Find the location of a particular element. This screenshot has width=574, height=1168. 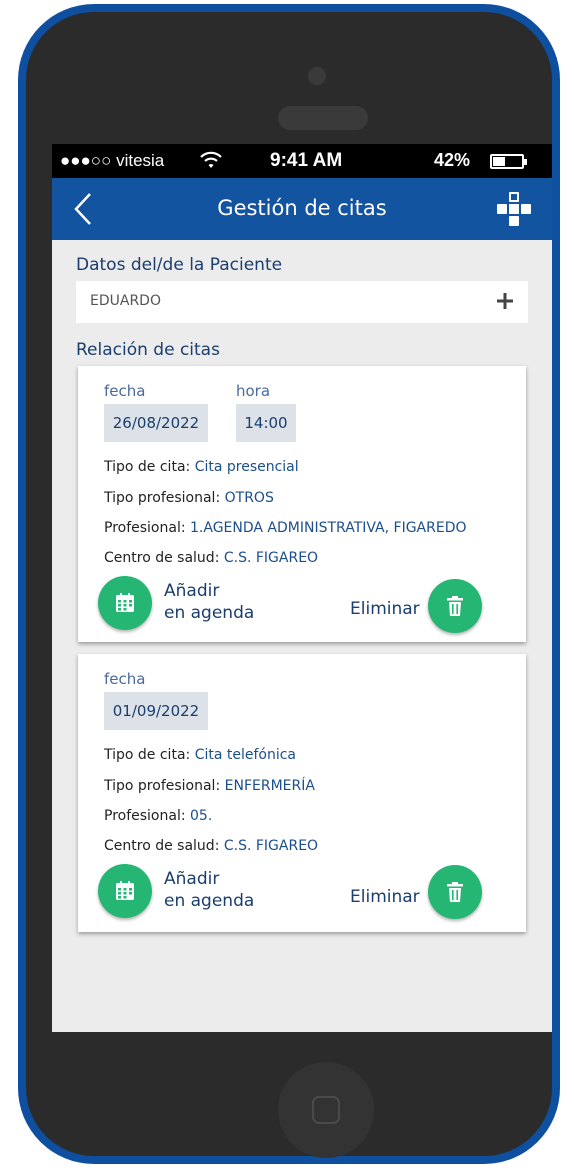

battery-nub is located at coordinates (525, 162).